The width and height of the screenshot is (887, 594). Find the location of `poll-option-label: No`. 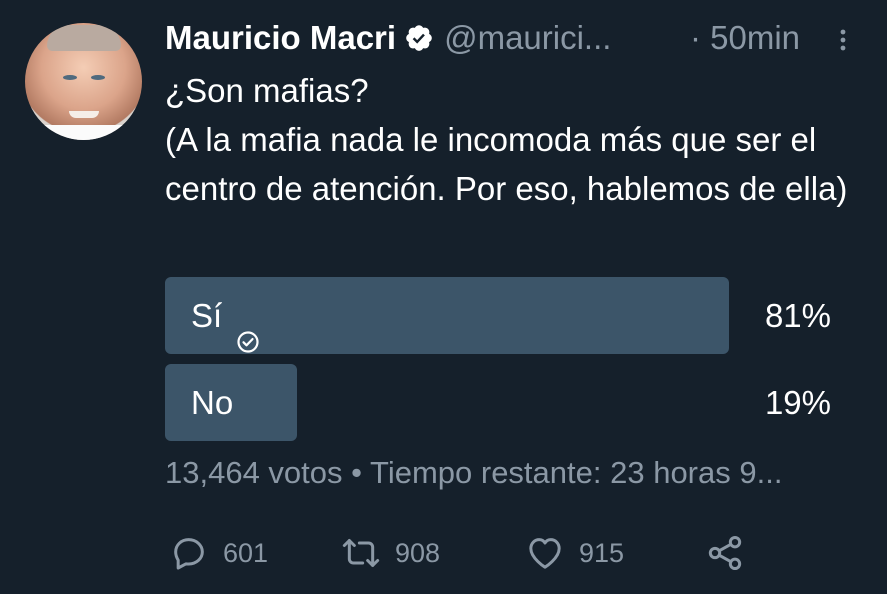

poll-option-label: No is located at coordinates (212, 402).